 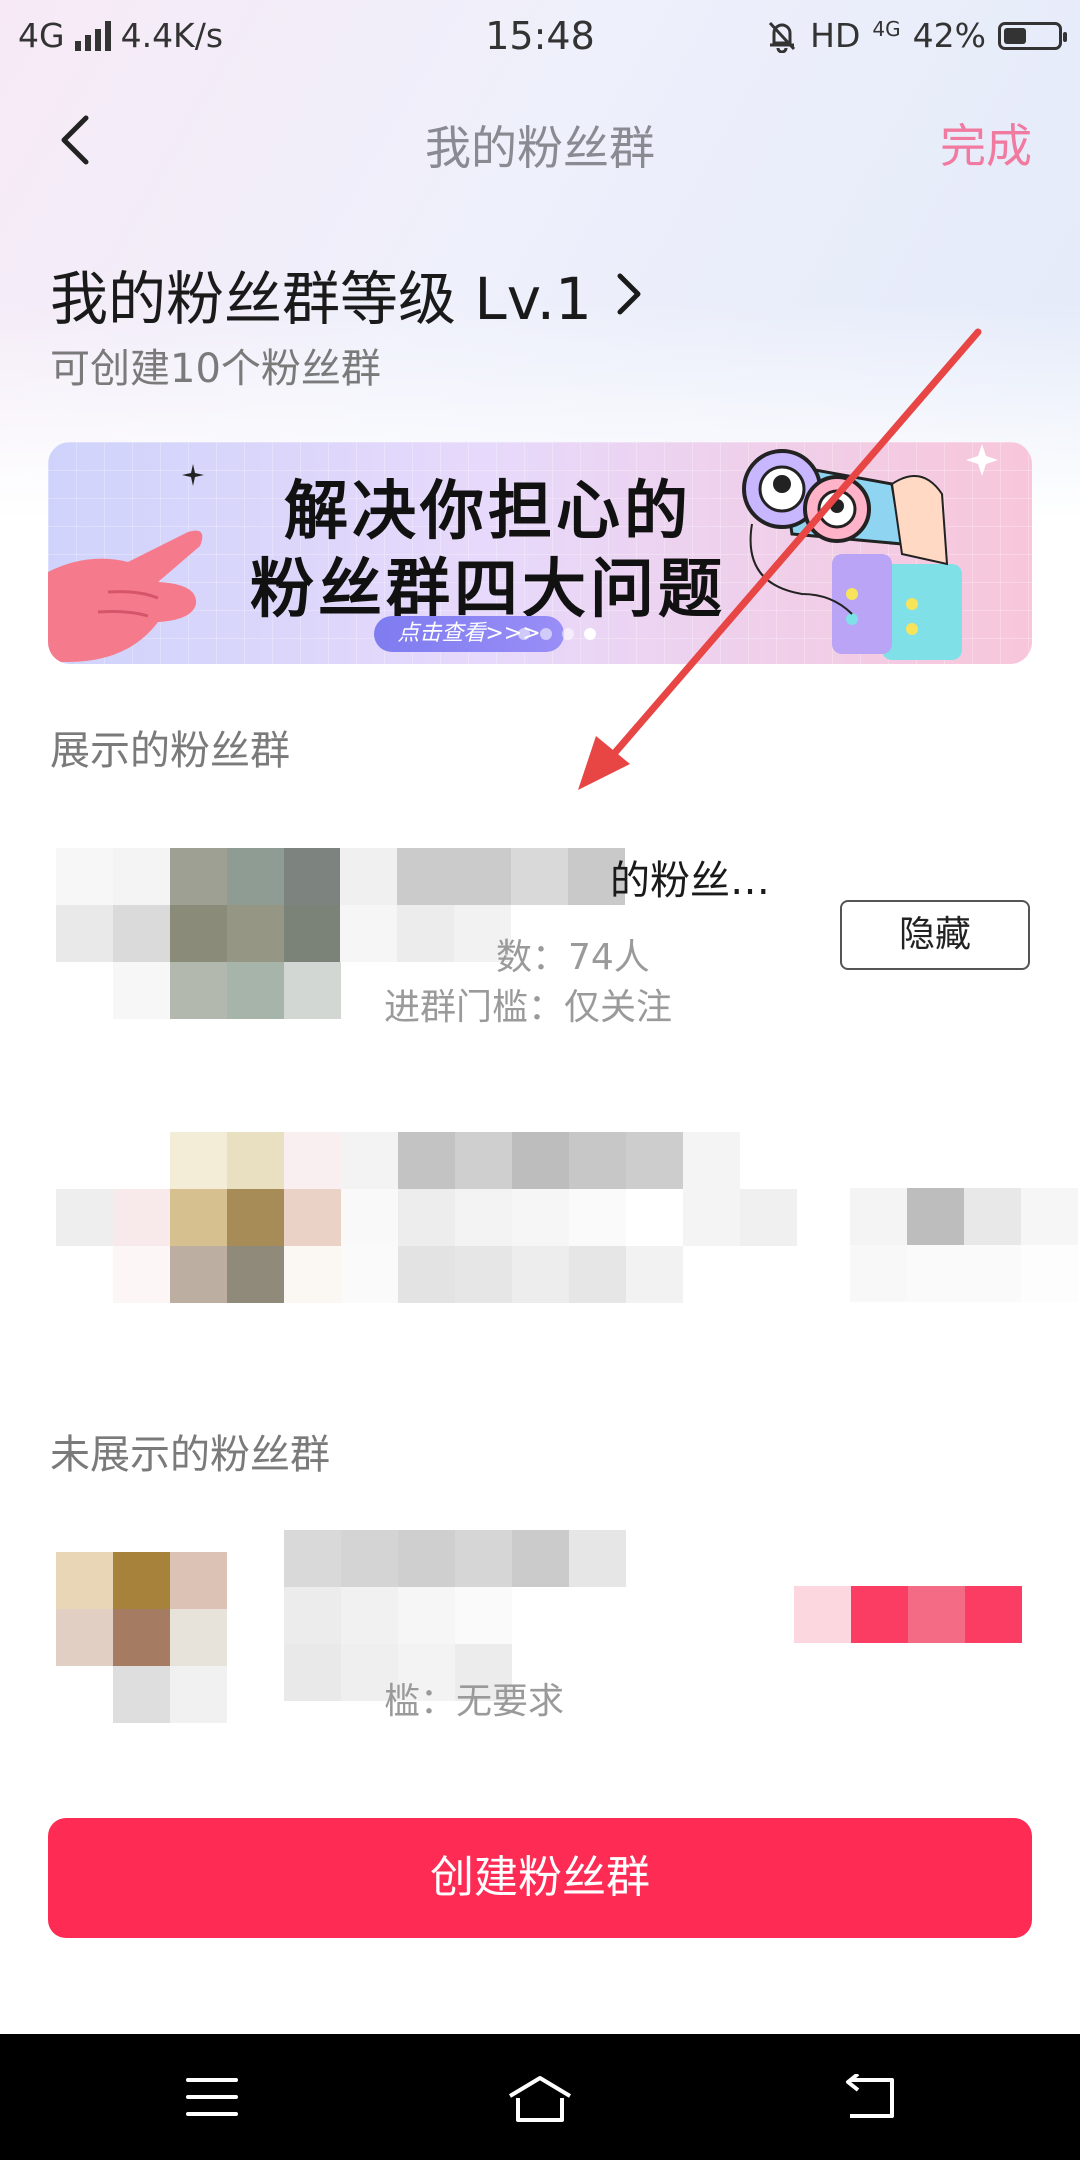 What do you see at coordinates (780, 559) in the screenshot?
I see `annotation-arrow-icon` at bounding box center [780, 559].